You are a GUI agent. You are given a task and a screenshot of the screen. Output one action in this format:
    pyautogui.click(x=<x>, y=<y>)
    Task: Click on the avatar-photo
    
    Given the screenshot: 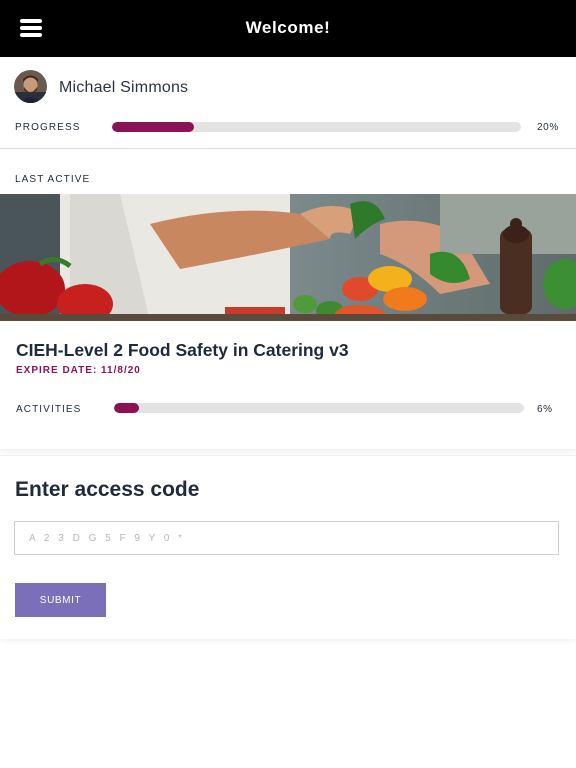 What is the action you would take?
    pyautogui.click(x=30, y=86)
    